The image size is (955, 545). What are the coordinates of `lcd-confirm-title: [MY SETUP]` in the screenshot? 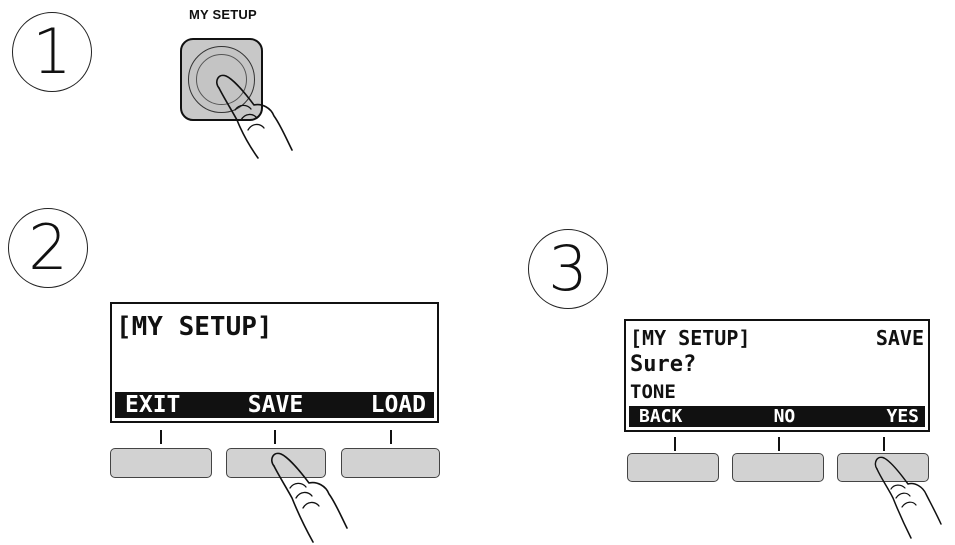 It's located at (690, 338).